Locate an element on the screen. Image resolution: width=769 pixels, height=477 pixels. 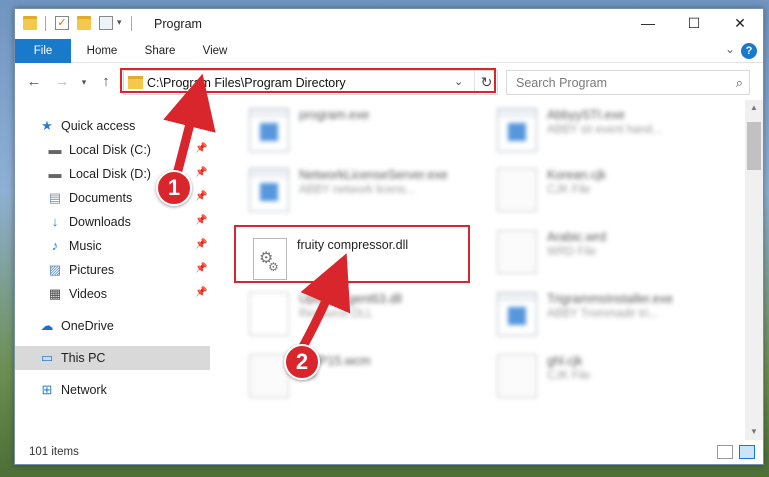
file-name: AbbyySTI.exe is located at coordinates (586, 115).